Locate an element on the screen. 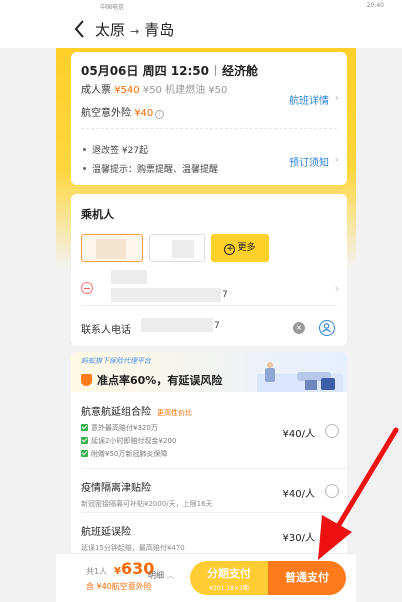 This screenshot has height=602, width=402. normal-pay-button: 普通支付 is located at coordinates (307, 578).